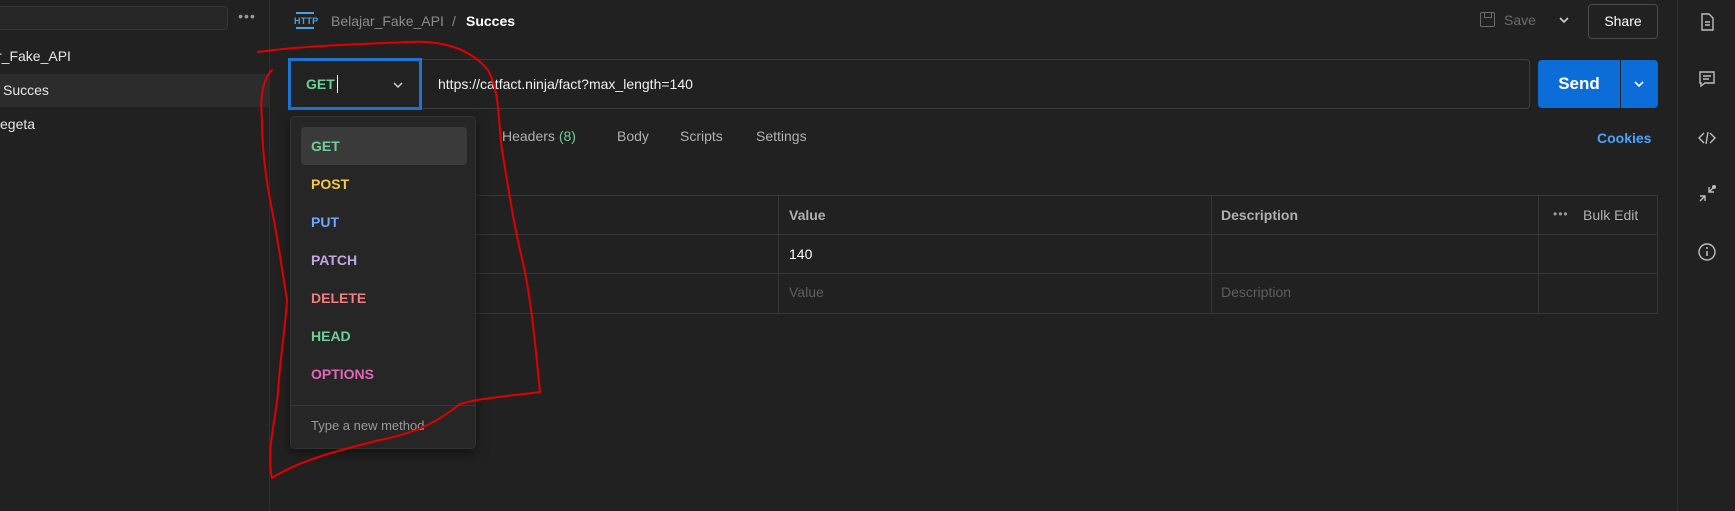  Describe the element at coordinates (387, 21) in the screenshot. I see `breadcrumb-collection: Belajar_Fake_API` at that location.